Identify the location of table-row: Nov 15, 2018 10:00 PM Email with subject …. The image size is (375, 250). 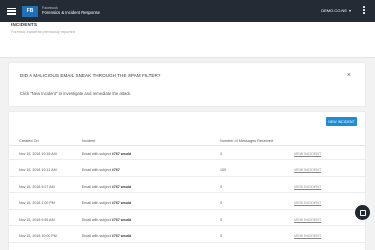
(187, 236).